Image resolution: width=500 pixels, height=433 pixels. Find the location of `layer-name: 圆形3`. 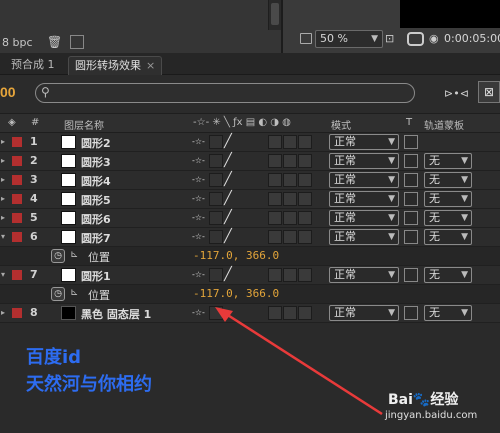

layer-name: 圆形3 is located at coordinates (96, 162).